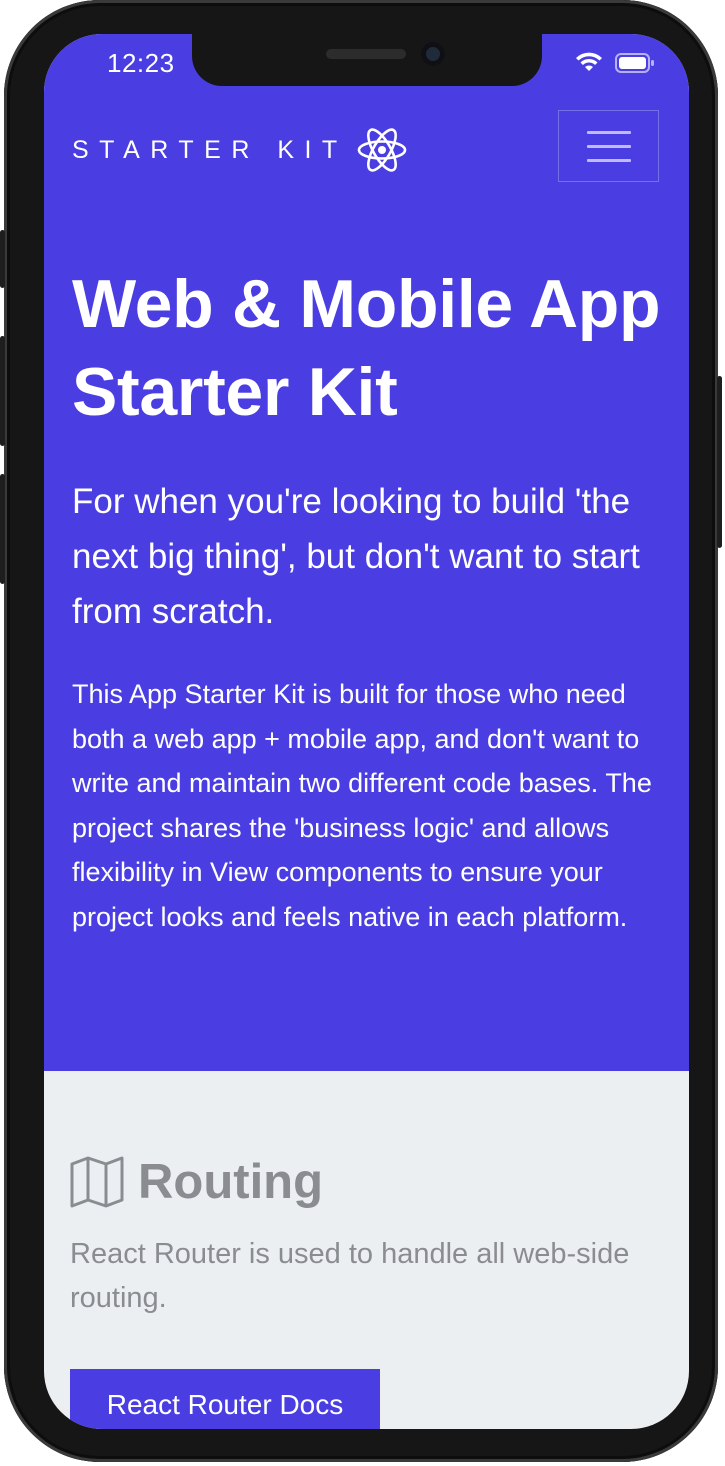 The image size is (725, 1466). What do you see at coordinates (433, 54) in the screenshot?
I see `front-camera` at bounding box center [433, 54].